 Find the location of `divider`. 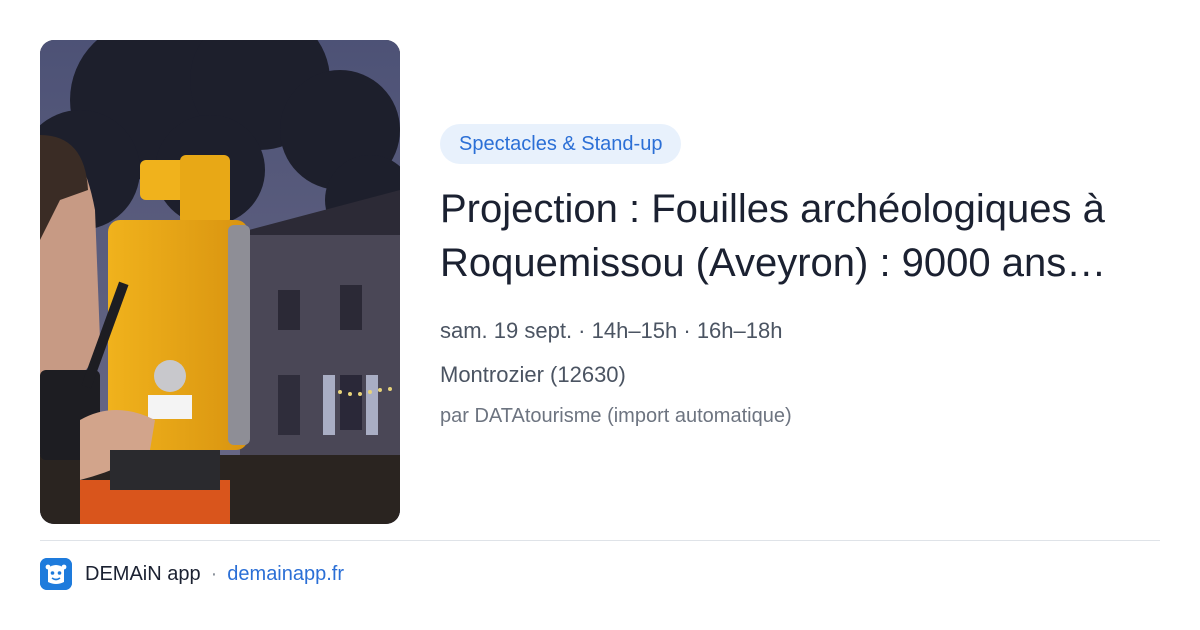

divider is located at coordinates (600, 540).